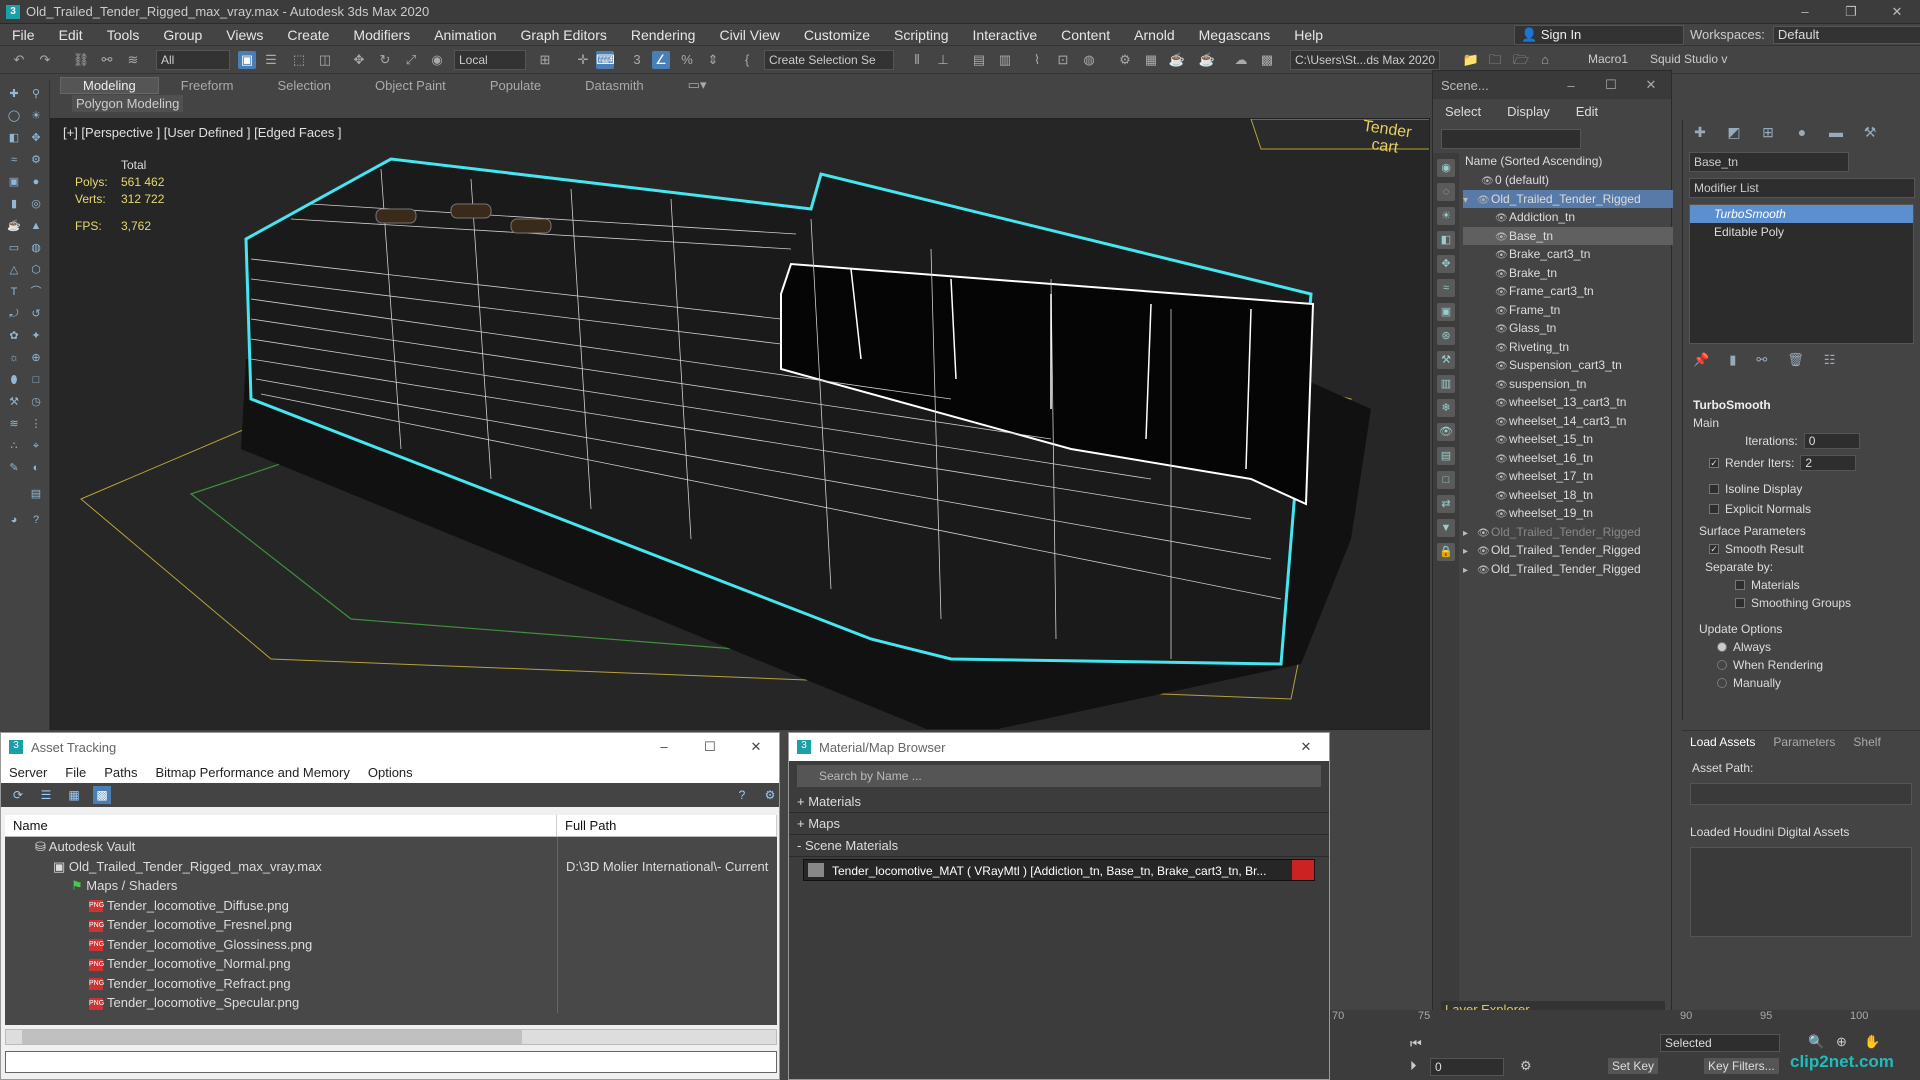 This screenshot has width=1920, height=1080. What do you see at coordinates (14, 116) in the screenshot?
I see `shape-icon: ◯` at bounding box center [14, 116].